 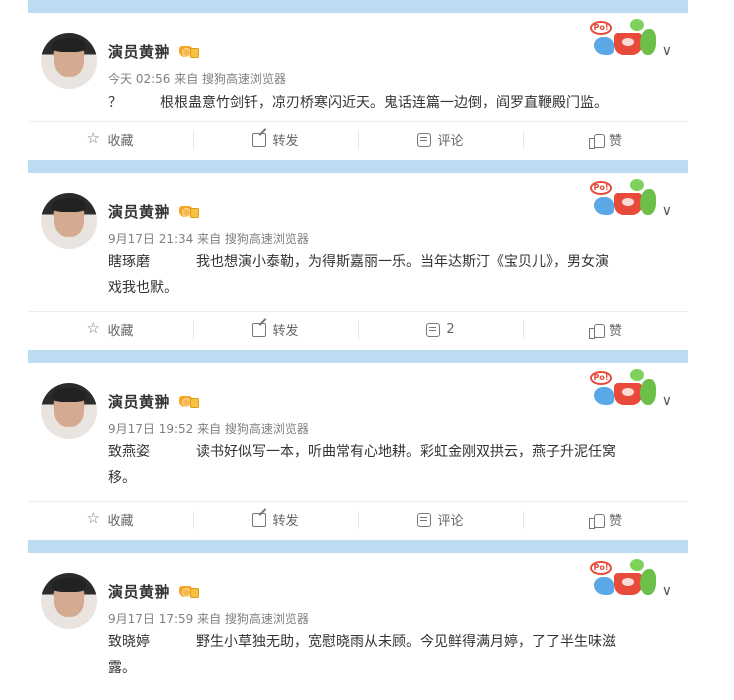 I want to click on post-meta: 9月17日 21:34 来自 搜狗高速浏览器, so click(x=208, y=239).